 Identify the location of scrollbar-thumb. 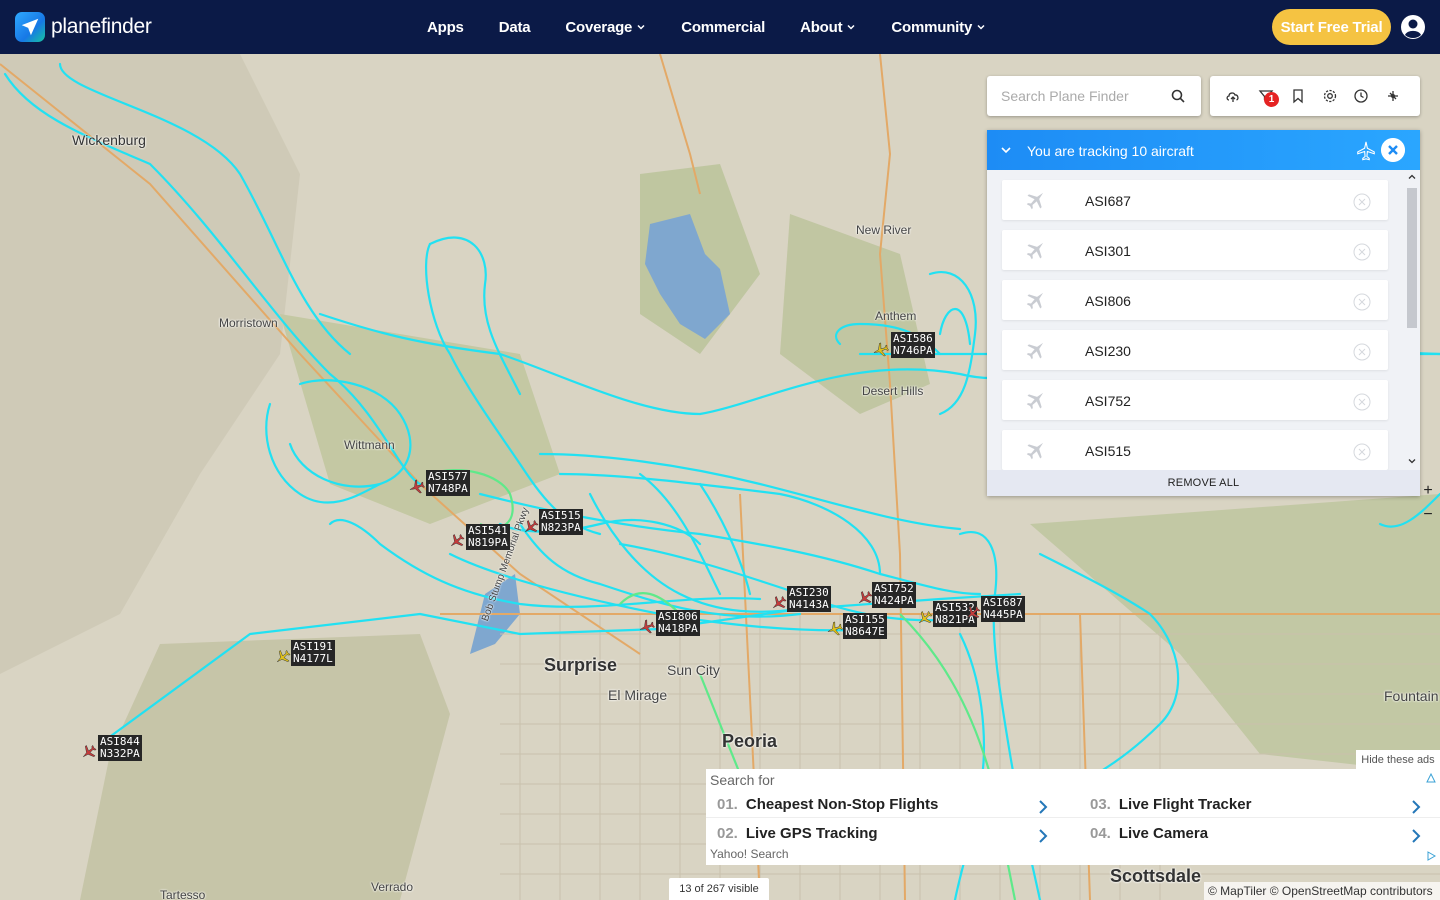
(1412, 258).